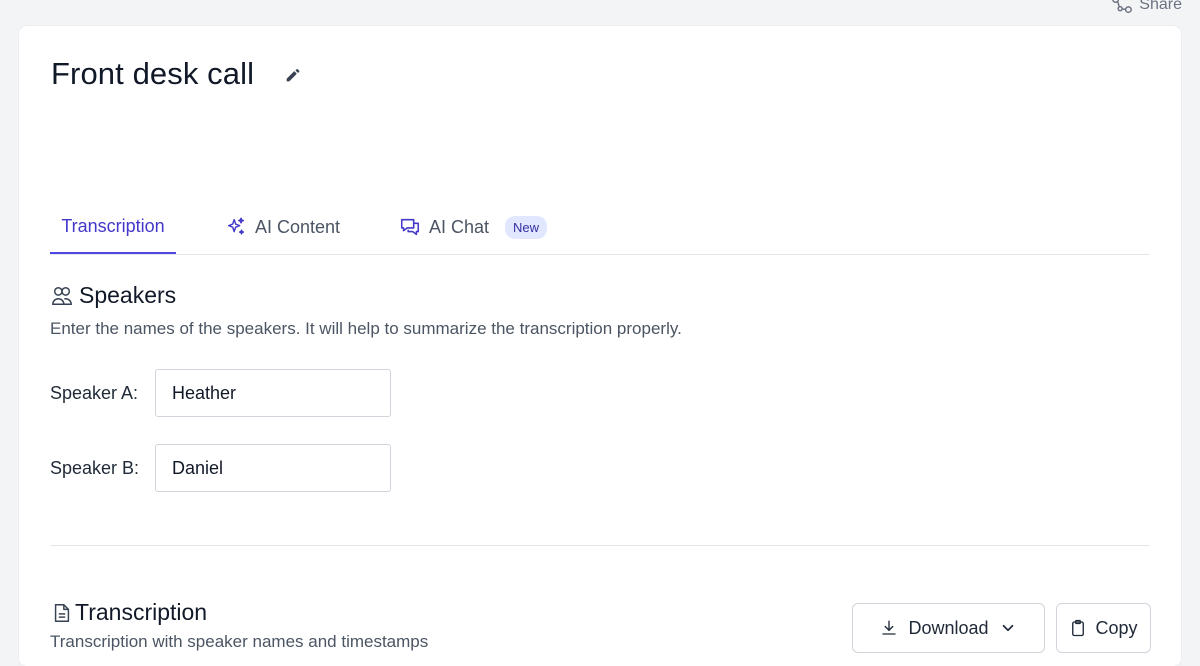  What do you see at coordinates (600, 545) in the screenshot?
I see `section-divider` at bounding box center [600, 545].